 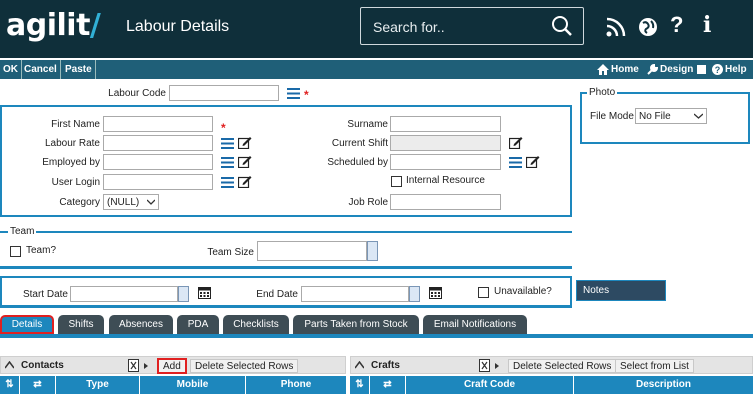 I want to click on info-icon: i, so click(x=707, y=25).